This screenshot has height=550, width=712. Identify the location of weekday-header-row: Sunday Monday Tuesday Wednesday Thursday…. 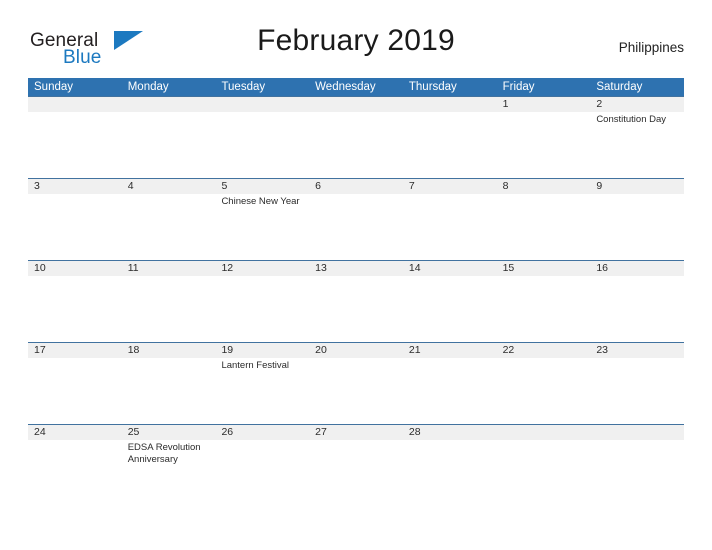
(356, 87).